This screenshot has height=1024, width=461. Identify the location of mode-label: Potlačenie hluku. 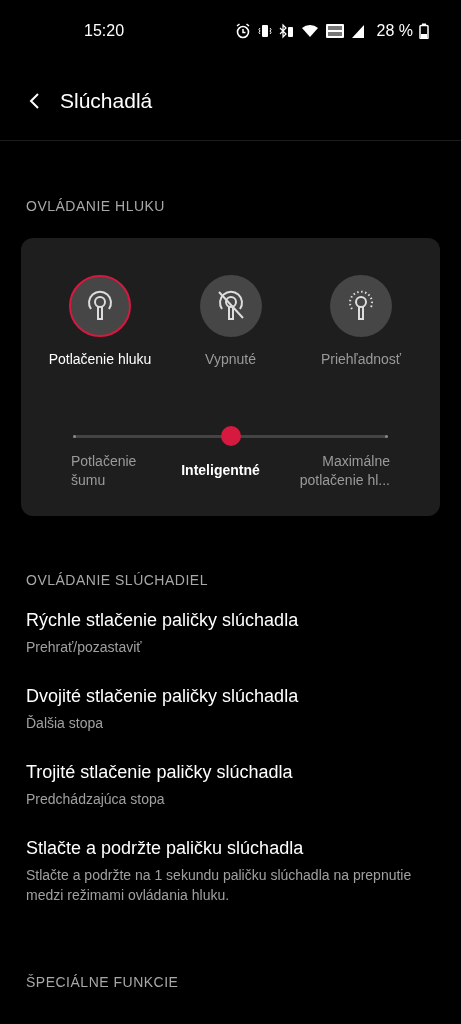
(100, 359).